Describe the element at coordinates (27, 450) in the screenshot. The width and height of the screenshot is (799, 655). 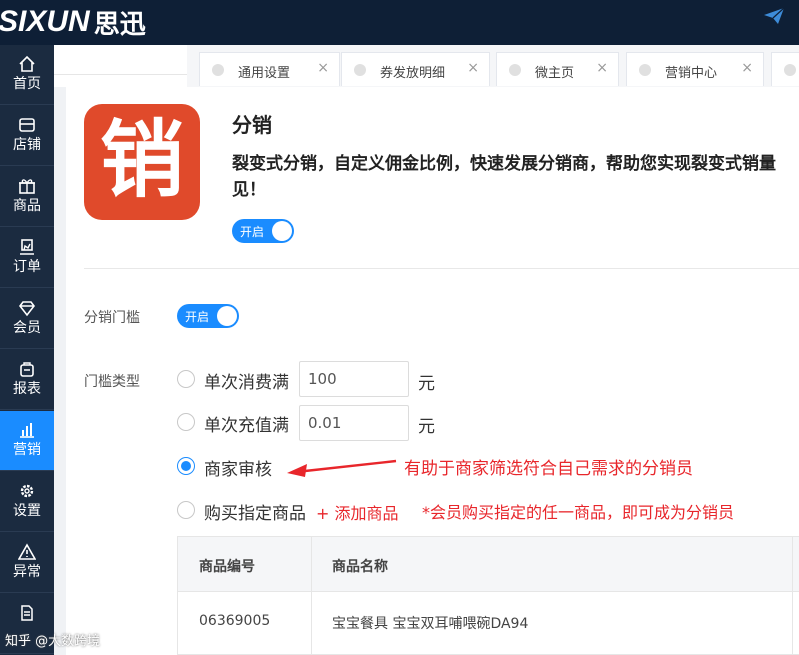
I see `sidebar-item-label: 营销` at that location.